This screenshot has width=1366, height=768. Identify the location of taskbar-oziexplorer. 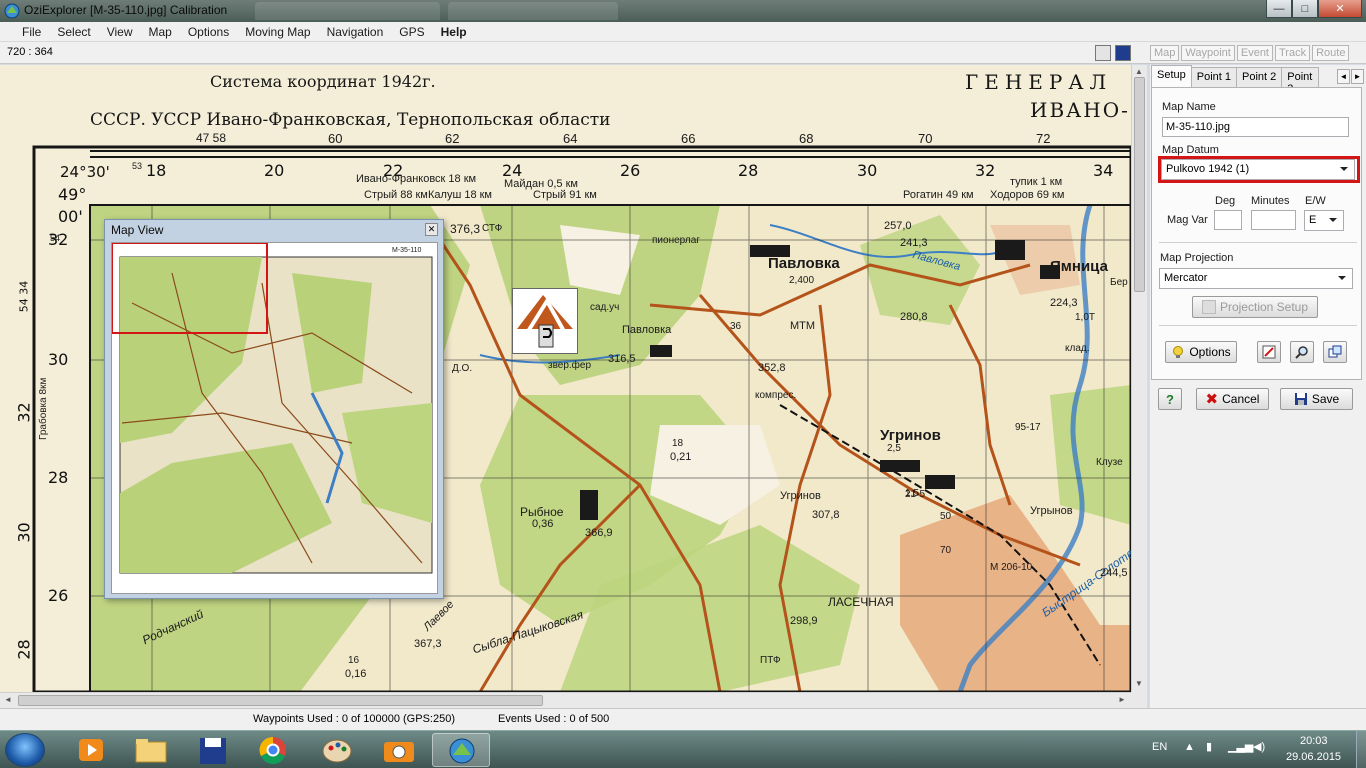
(461, 750).